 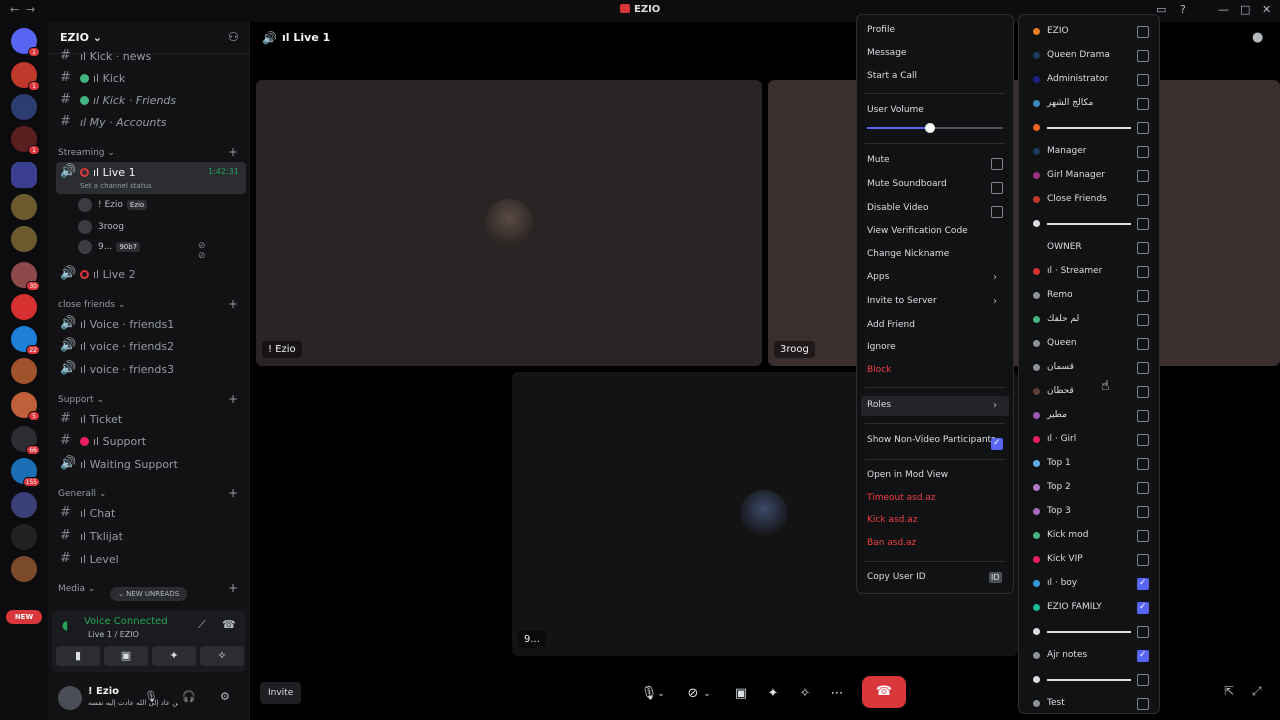 What do you see at coordinates (151, 441) in the screenshot?
I see `channel-item: # ıl Support` at bounding box center [151, 441].